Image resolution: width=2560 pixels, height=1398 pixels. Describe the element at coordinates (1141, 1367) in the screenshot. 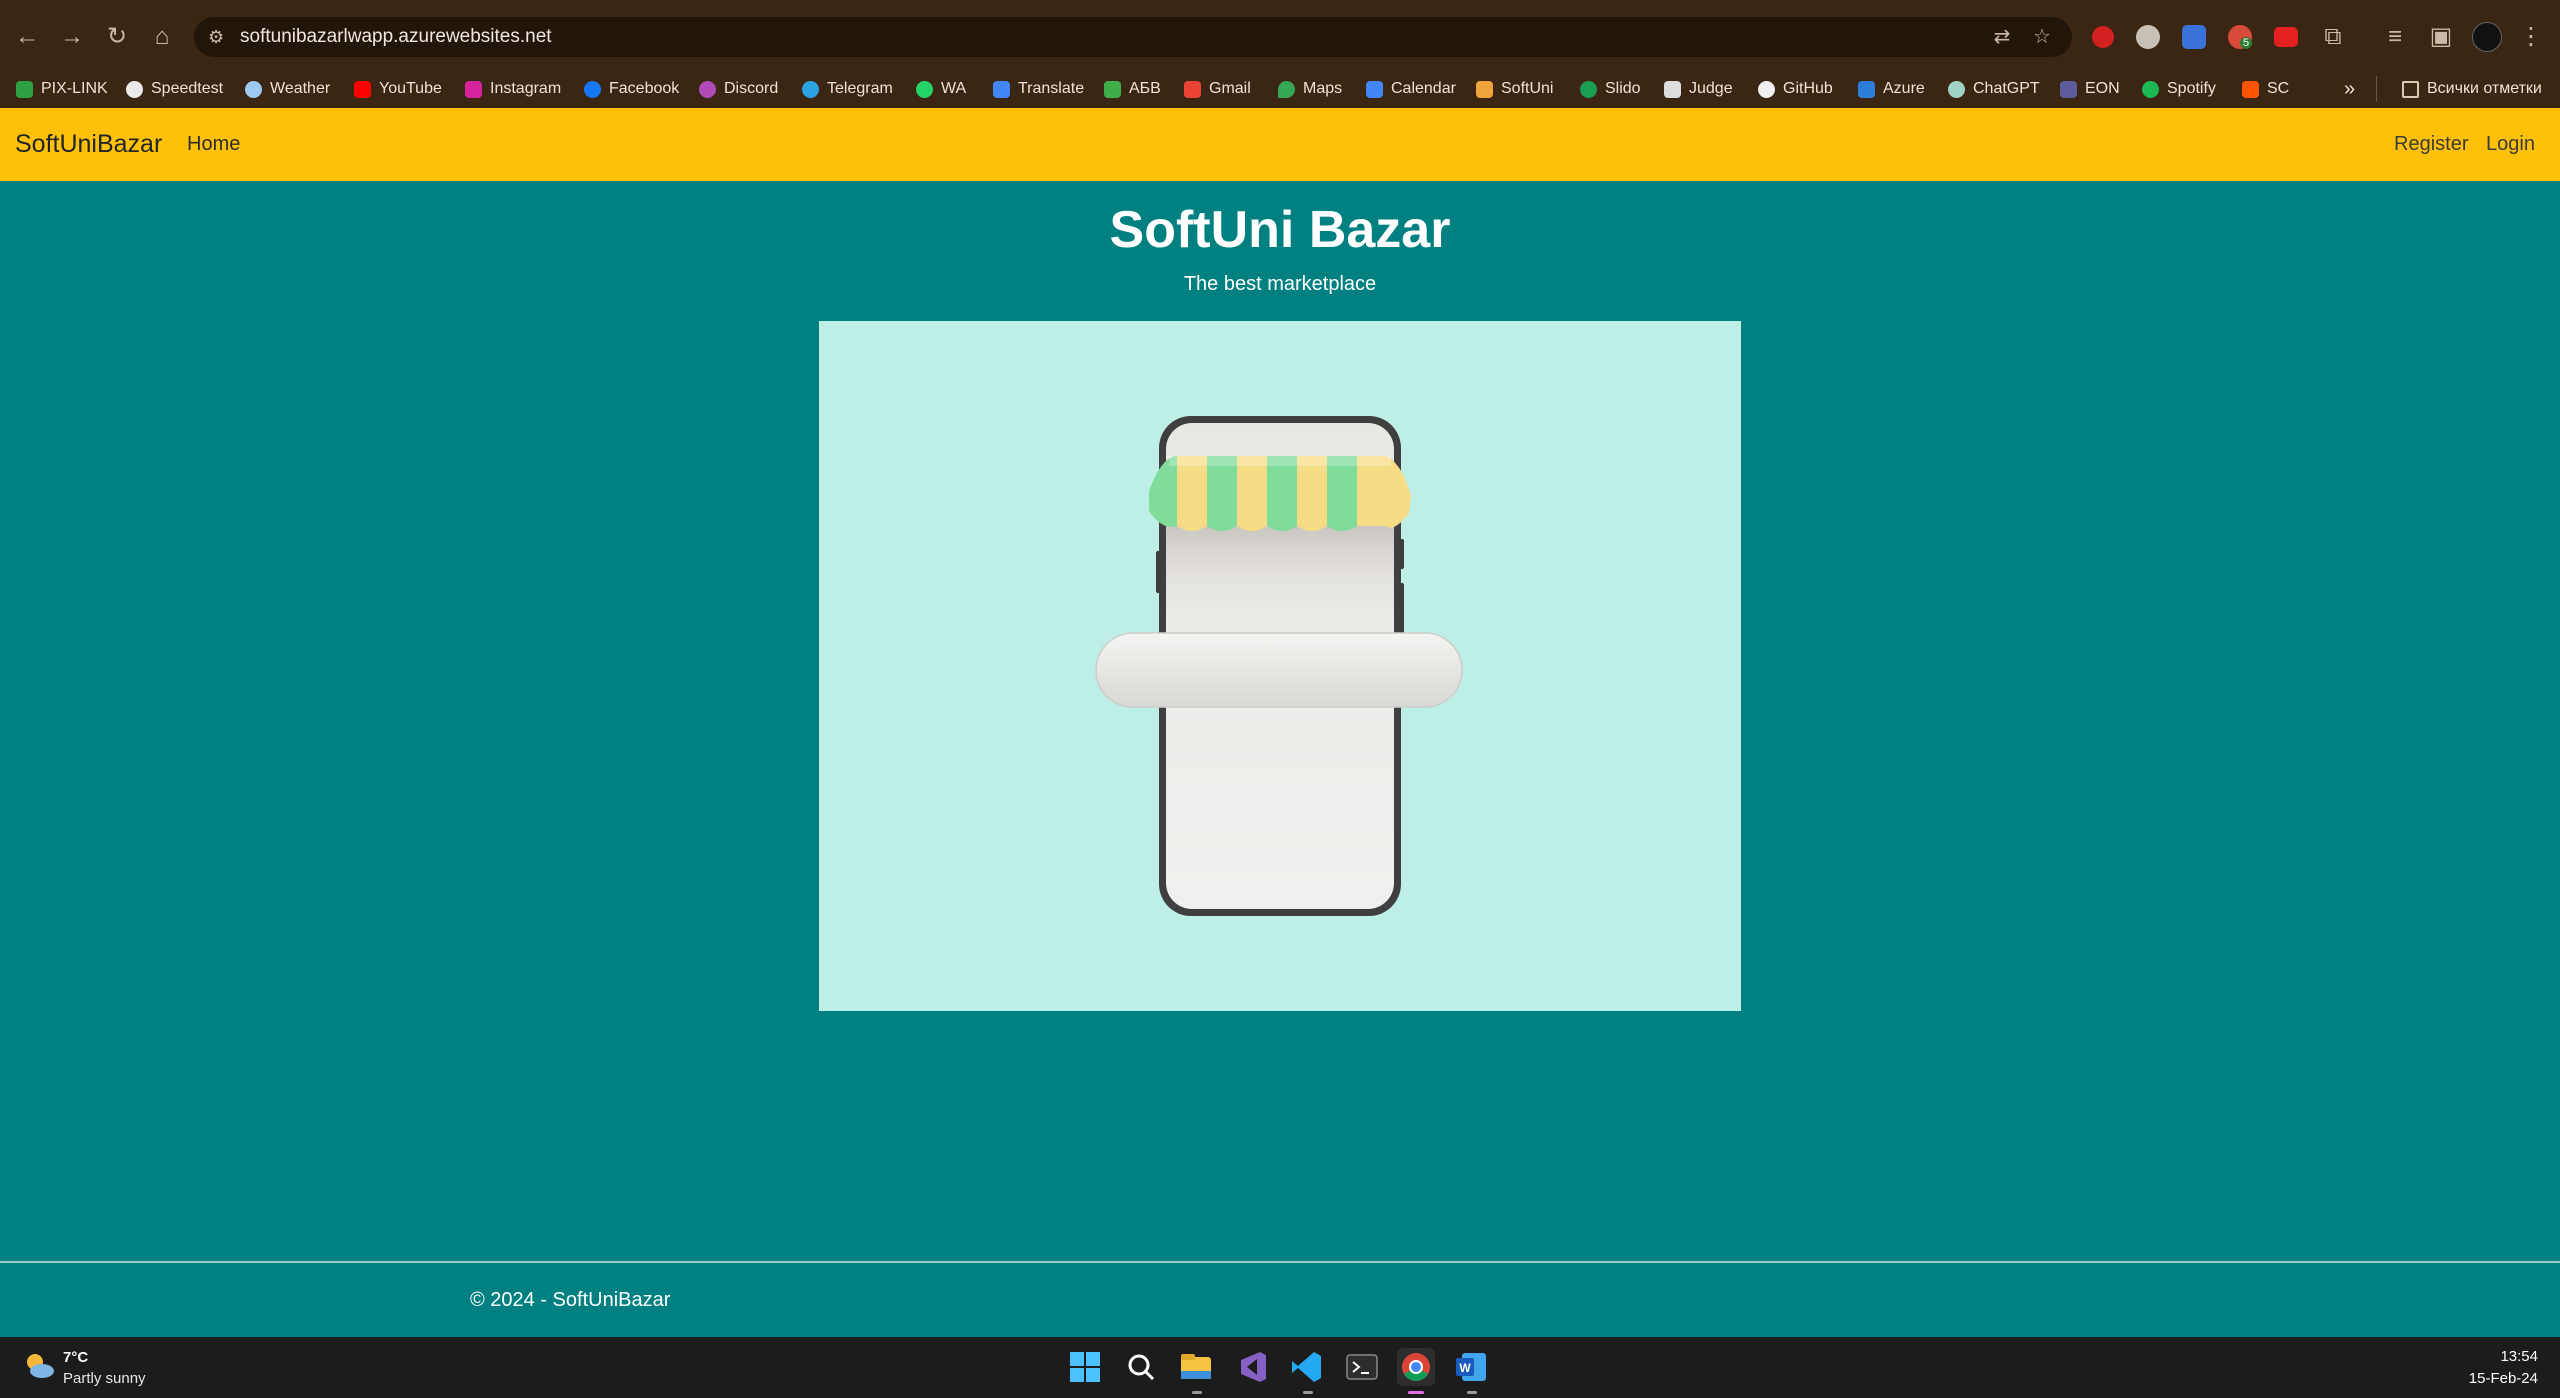

I see `search-icon` at that location.